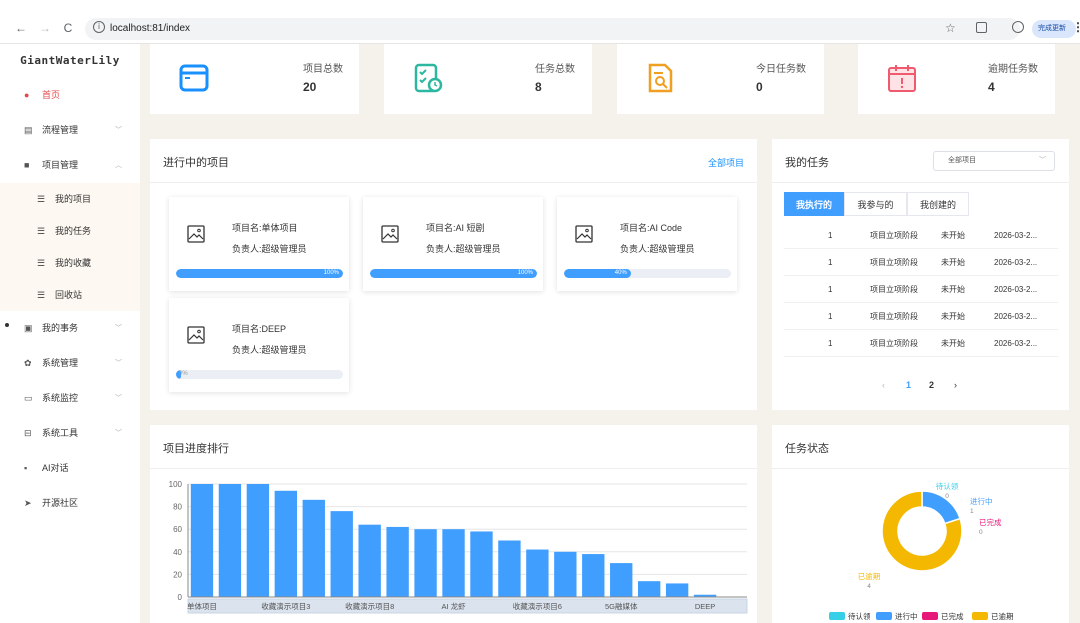 Image resolution: width=1080 pixels, height=623 pixels. Describe the element at coordinates (70, 328) in the screenshot. I see `sidebar-item-my-affairs: ▣ 我的事务 ﹀` at that location.